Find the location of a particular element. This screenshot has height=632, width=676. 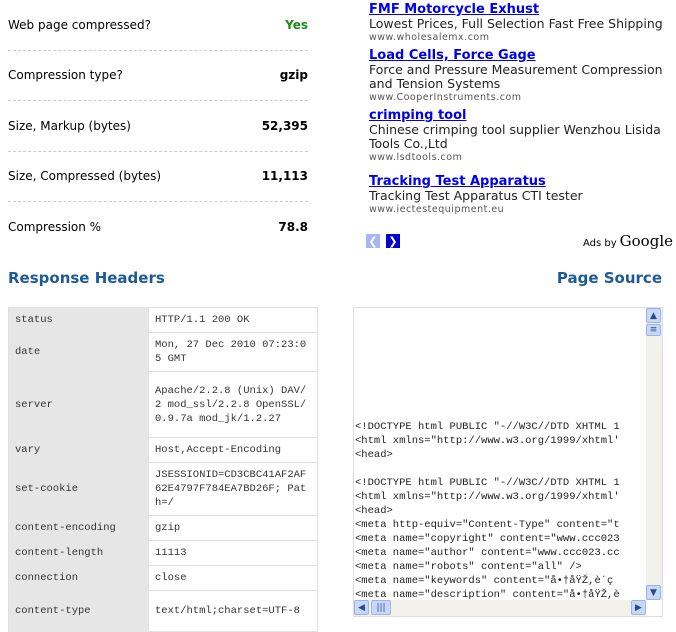

header-row: date Mon, 27 Dec 2010 07:23:05 GMT is located at coordinates (163, 352).